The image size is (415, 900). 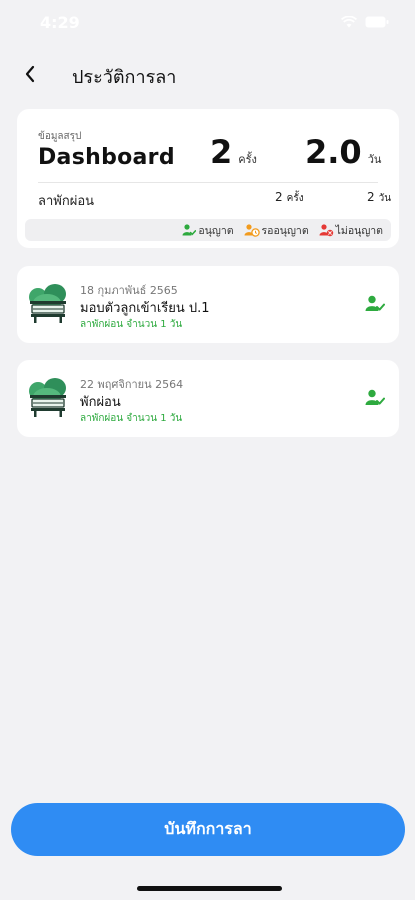 I want to click on chevron-left-icon, so click(x=30, y=74).